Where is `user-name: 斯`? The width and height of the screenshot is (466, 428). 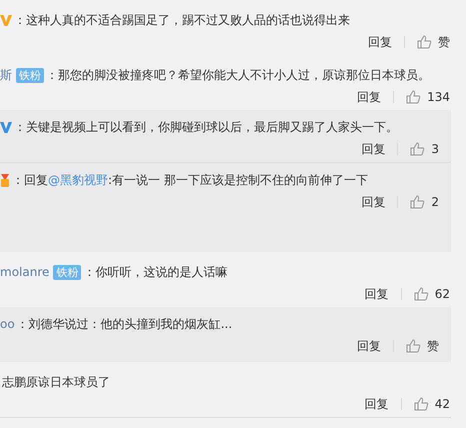
user-name: 斯 is located at coordinates (6, 75).